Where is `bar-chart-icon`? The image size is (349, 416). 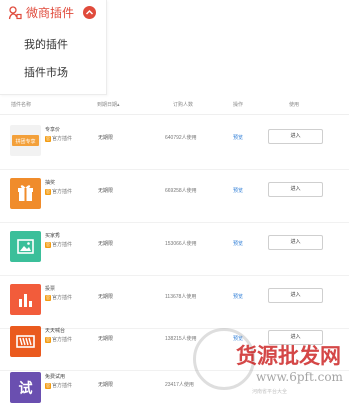
bar-chart-icon is located at coordinates (25, 300).